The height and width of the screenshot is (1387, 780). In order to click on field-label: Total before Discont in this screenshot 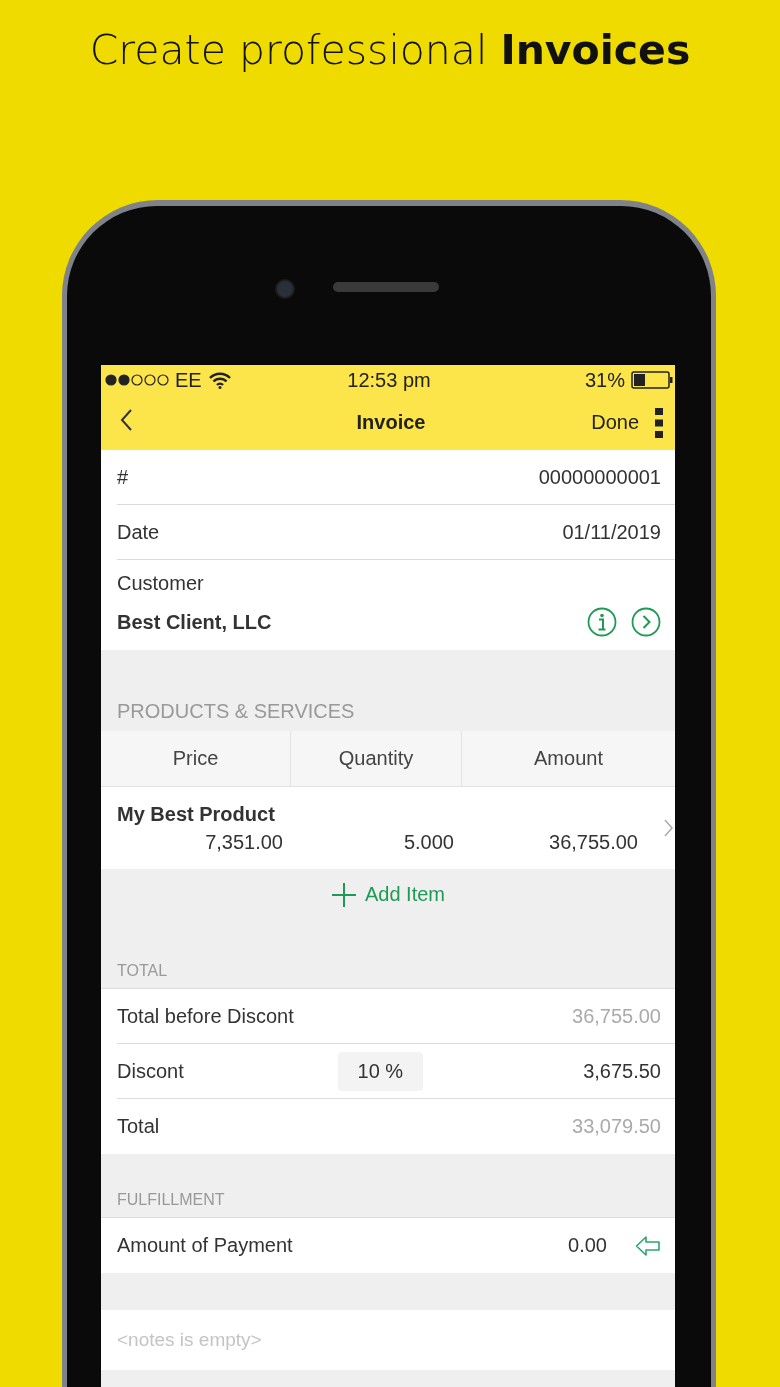, I will do `click(205, 1016)`.